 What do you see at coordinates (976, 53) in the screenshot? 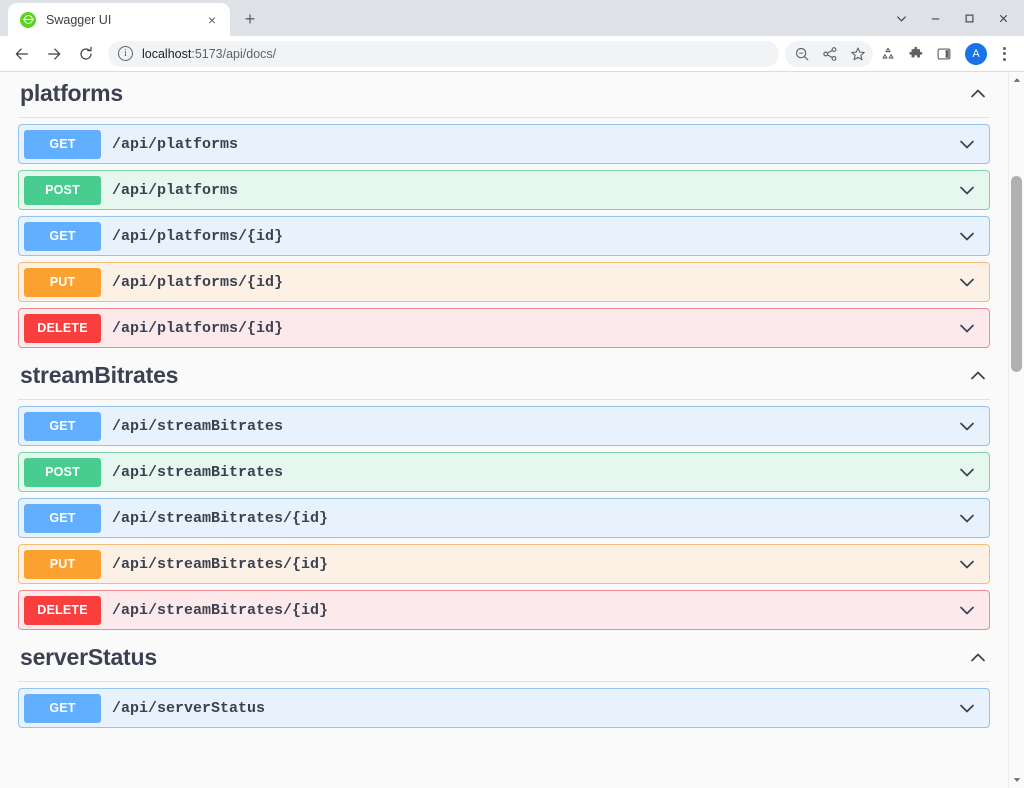
I see `avatar: A` at bounding box center [976, 53].